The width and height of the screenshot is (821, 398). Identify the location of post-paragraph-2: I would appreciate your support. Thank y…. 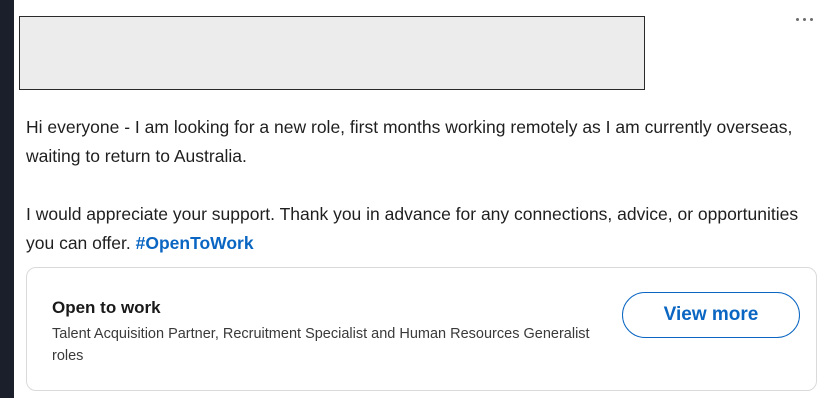
(421, 229).